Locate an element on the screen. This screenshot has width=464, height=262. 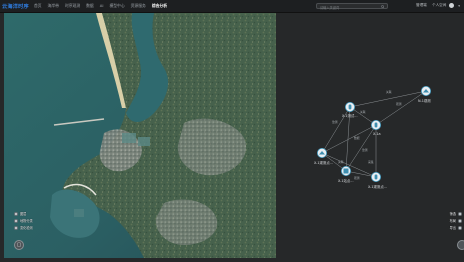
graph-node: X-1a is located at coordinates (376, 128).